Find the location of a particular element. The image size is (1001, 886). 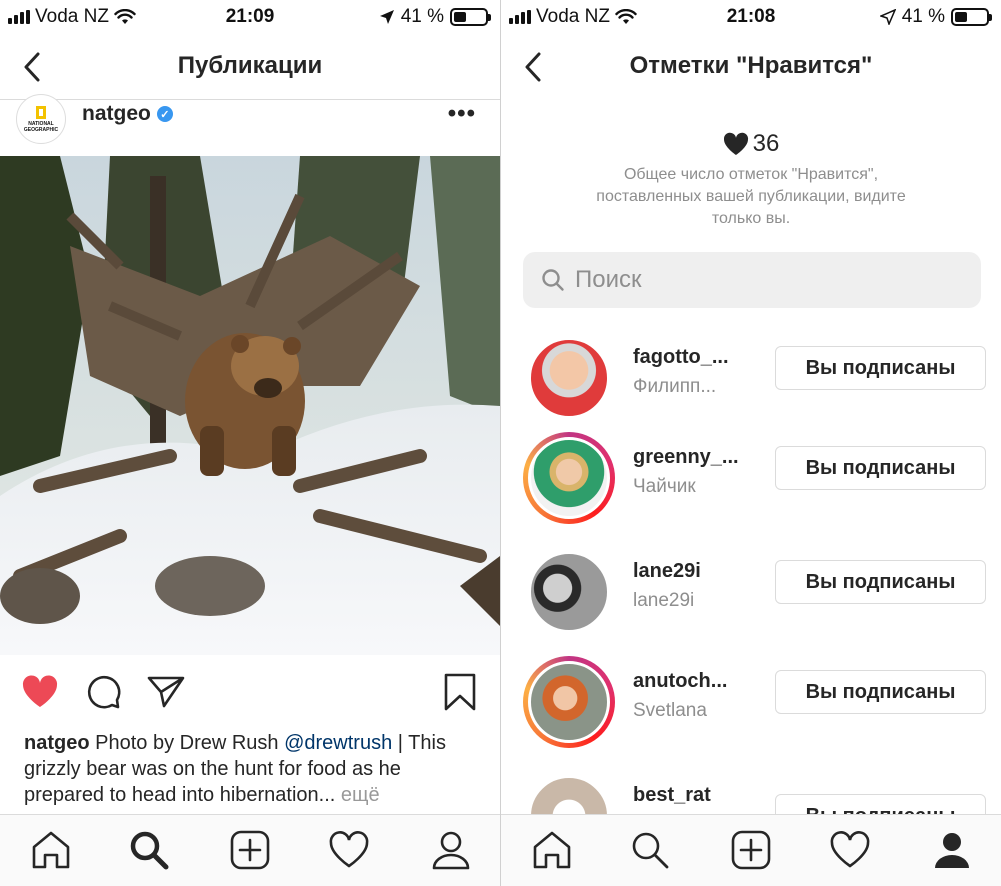

liker-fullname: Чайчик is located at coordinates (664, 486).